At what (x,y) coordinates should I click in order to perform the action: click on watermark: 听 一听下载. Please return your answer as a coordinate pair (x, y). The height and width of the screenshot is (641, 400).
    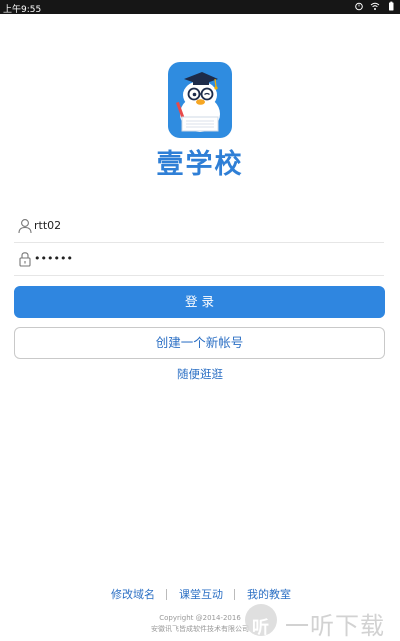
    Looking at the image, I should click on (322, 620).